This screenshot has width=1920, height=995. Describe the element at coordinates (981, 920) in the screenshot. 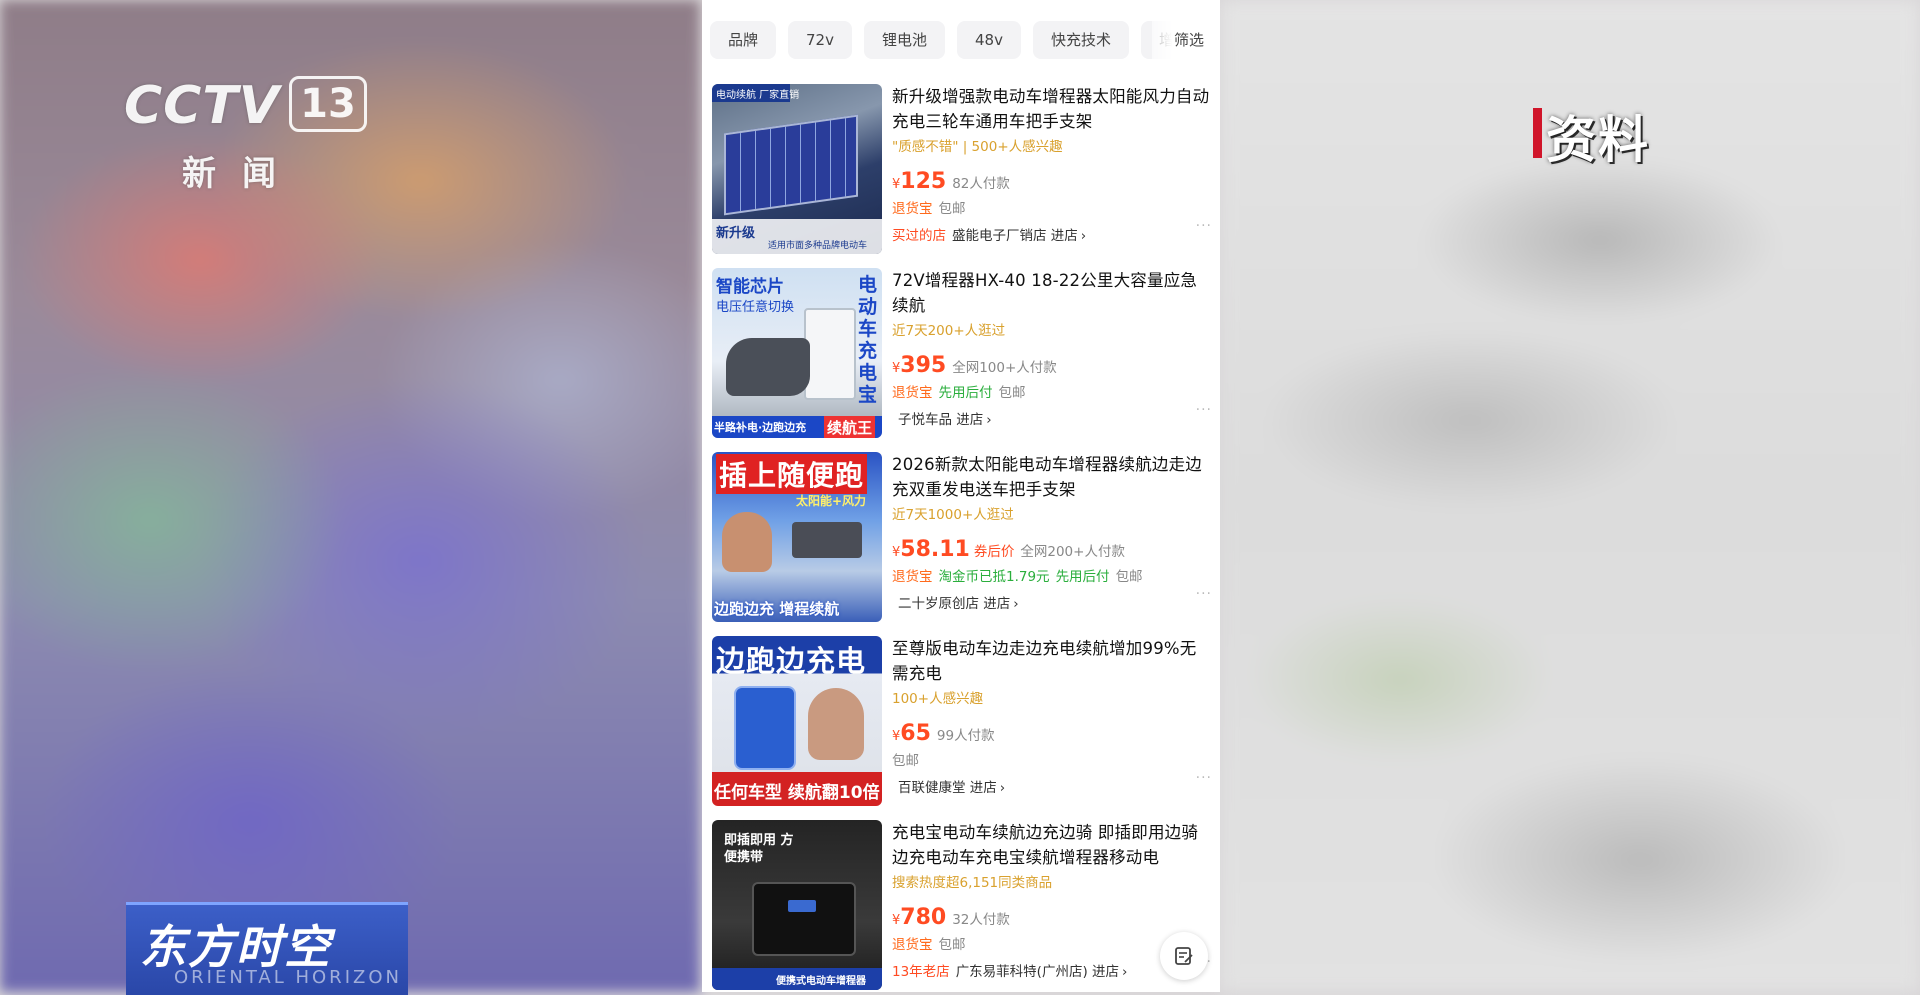

I see `sold-count: 32人付款` at that location.